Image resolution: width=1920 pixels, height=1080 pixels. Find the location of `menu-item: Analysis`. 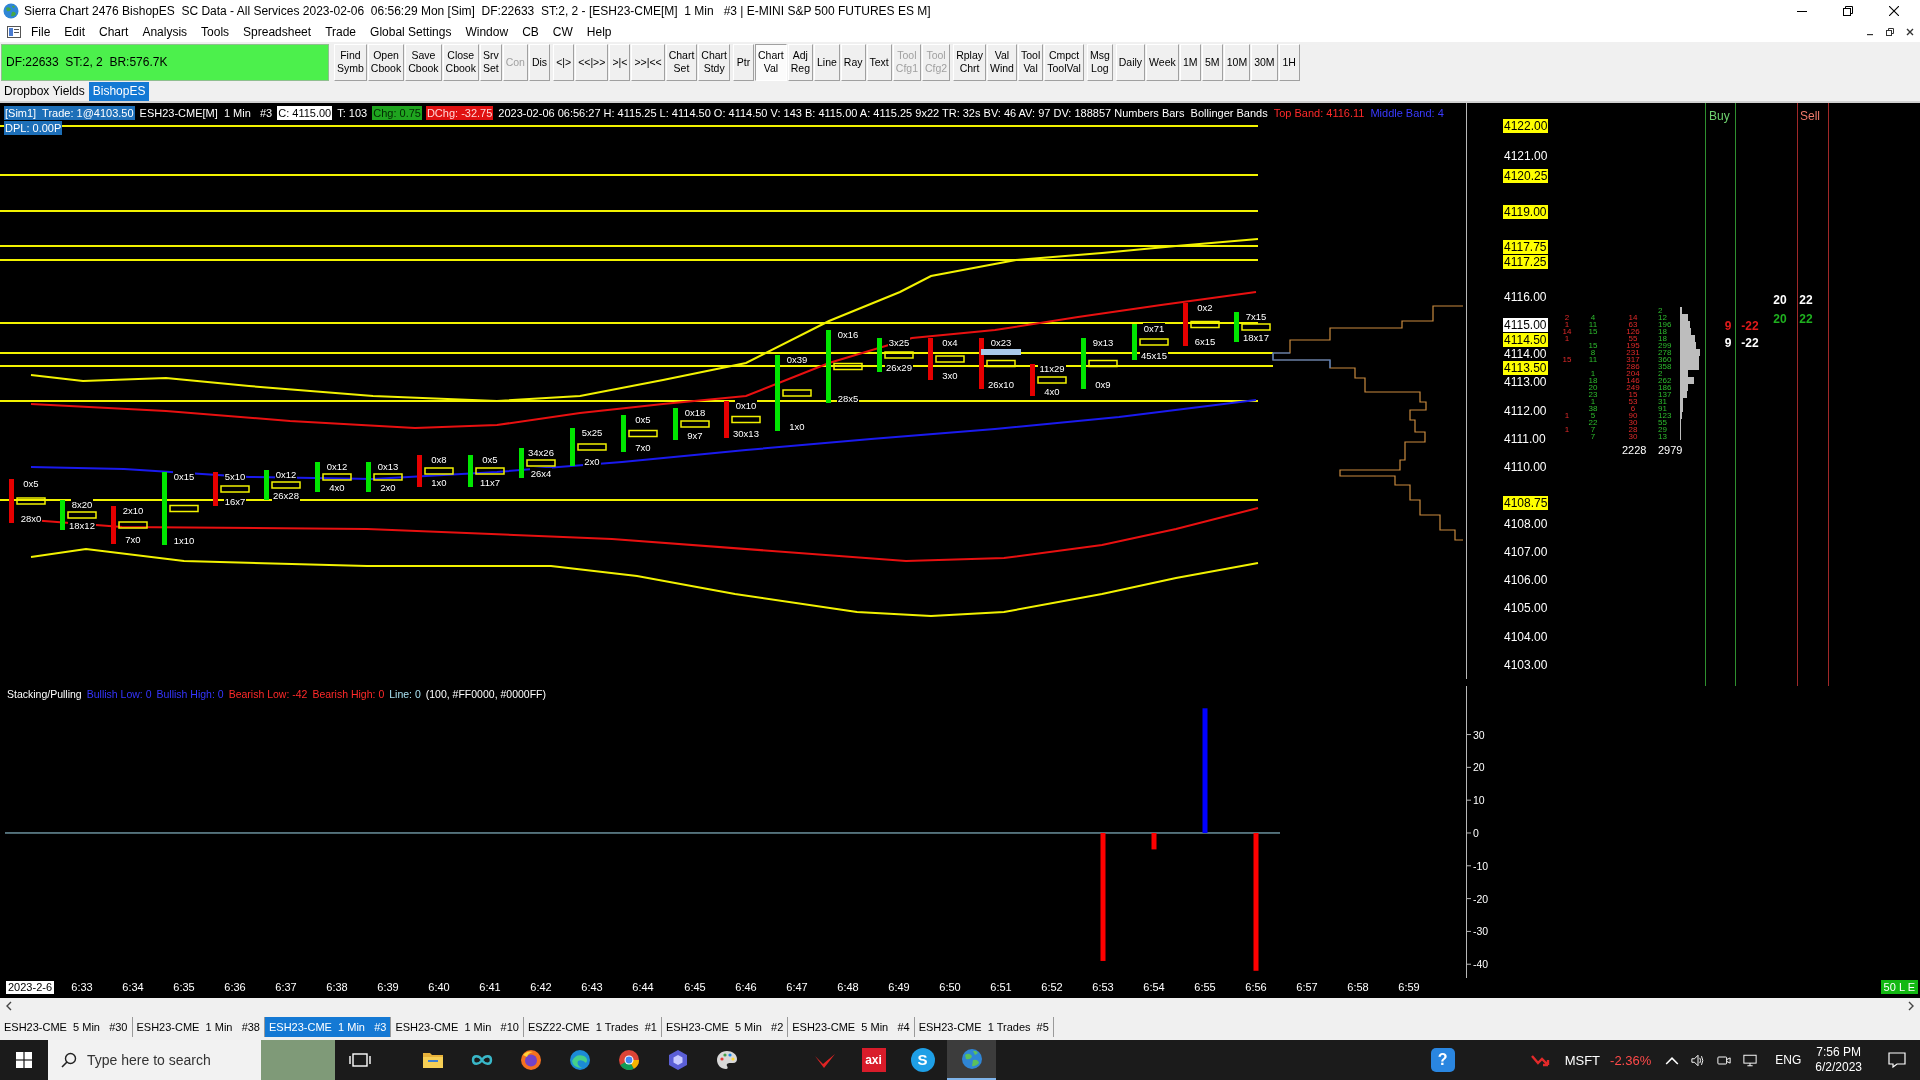

menu-item: Analysis is located at coordinates (165, 32).